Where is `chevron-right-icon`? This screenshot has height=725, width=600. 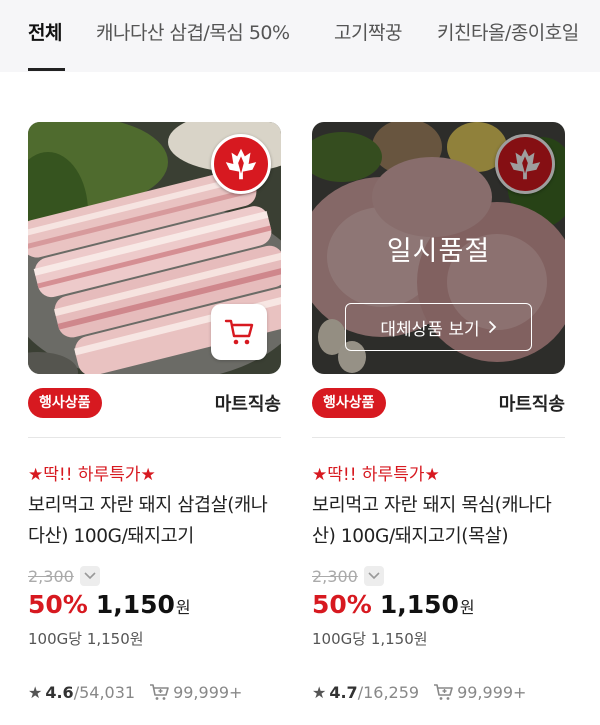 chevron-right-icon is located at coordinates (492, 327).